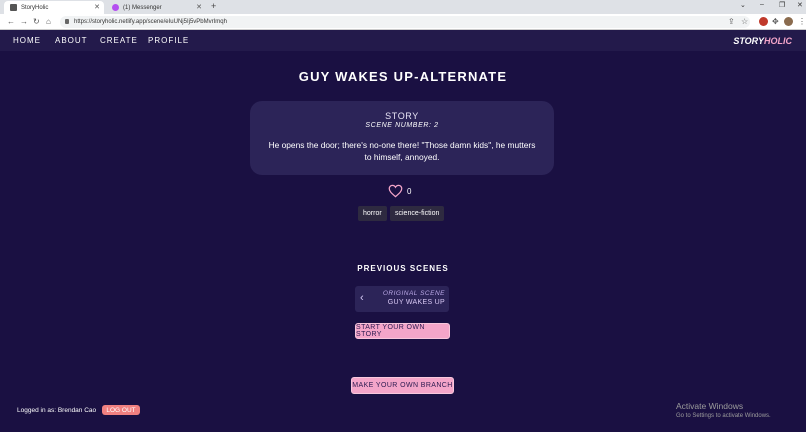 The image size is (806, 432). What do you see at coordinates (54, 7) in the screenshot?
I see `tab-storyholic: StoryHolic ✕` at bounding box center [54, 7].